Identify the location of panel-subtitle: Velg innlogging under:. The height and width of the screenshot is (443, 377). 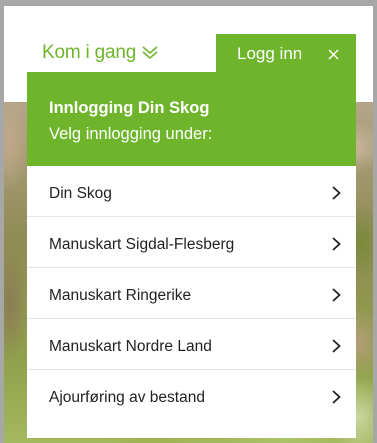
(131, 134).